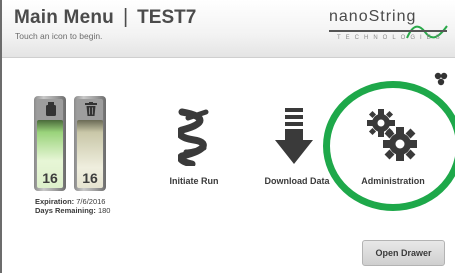 This screenshot has height=273, width=455. I want to click on initiate-run-button: Initiate Run, so click(194, 143).